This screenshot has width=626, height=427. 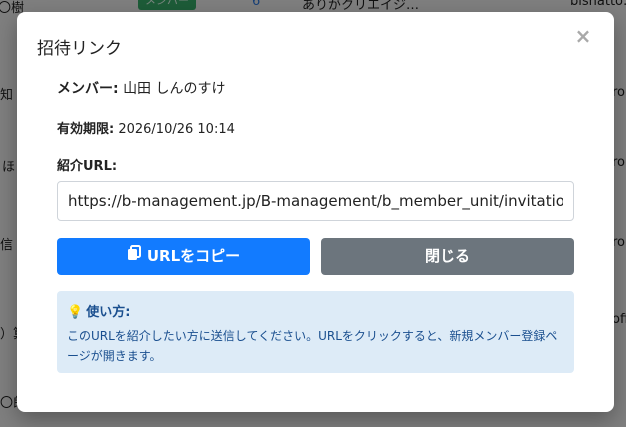 I want to click on copy-url-button: URLをコピー, so click(x=183, y=256).